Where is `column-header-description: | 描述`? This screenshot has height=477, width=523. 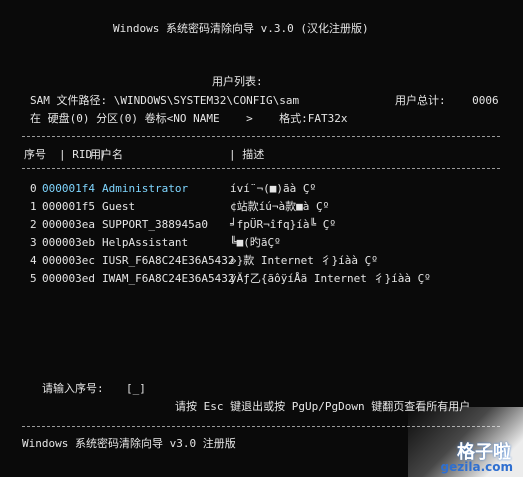
column-header-description: | 描述 is located at coordinates (247, 154).